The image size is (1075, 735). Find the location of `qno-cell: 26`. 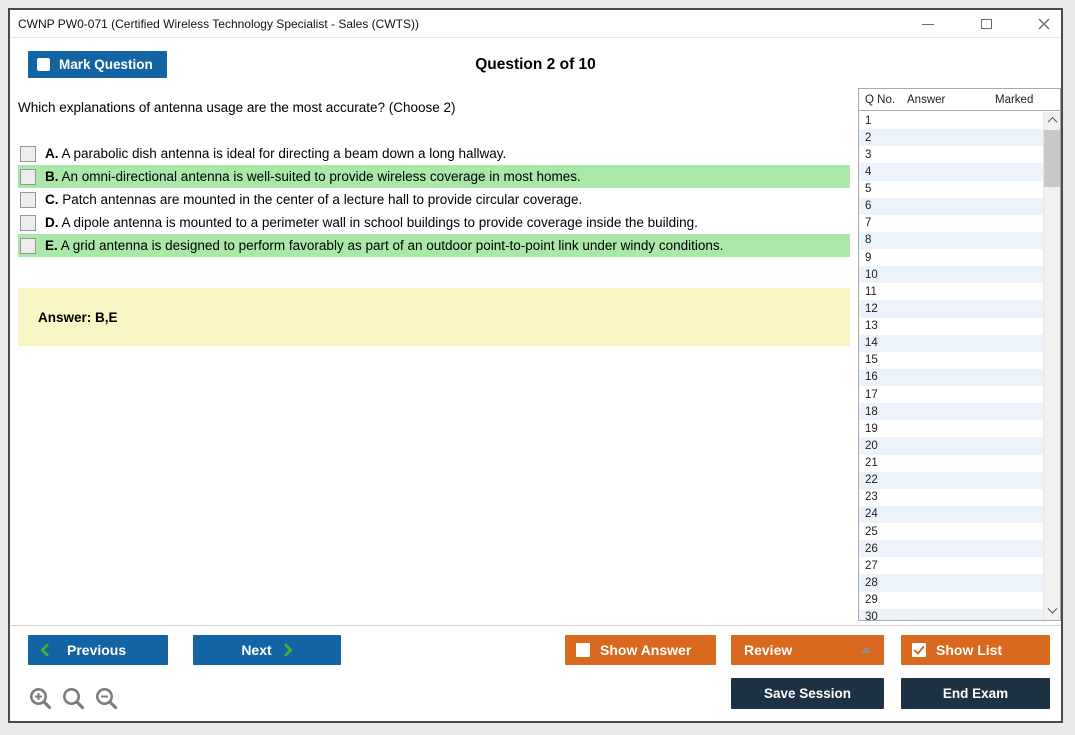

qno-cell: 26 is located at coordinates (871, 548).